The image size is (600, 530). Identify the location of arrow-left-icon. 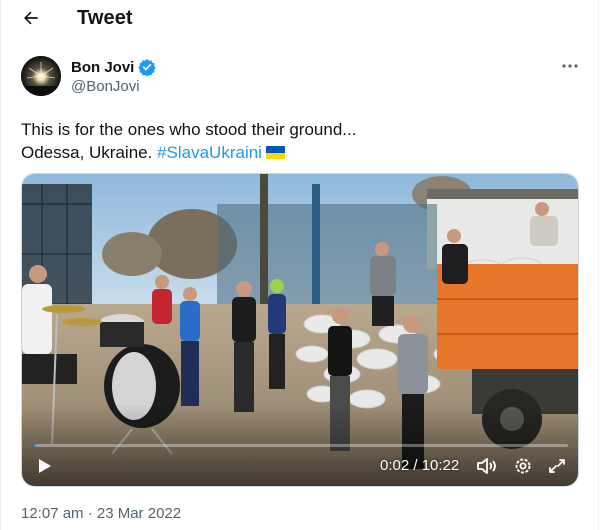
(31, 18).